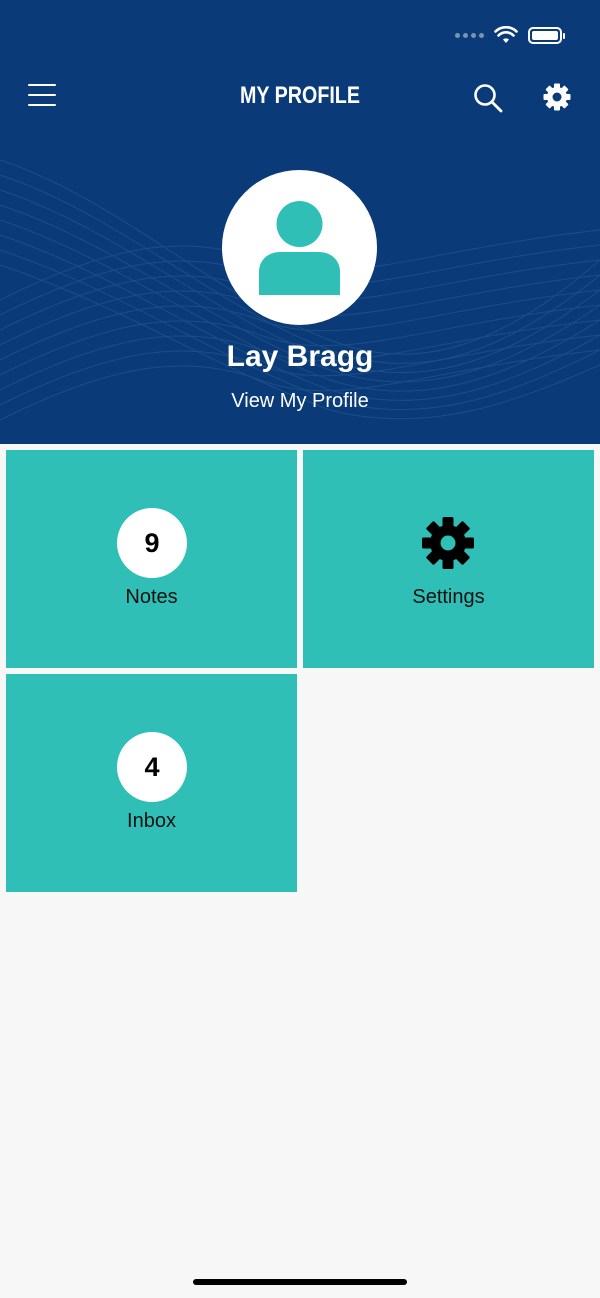 This screenshot has width=600, height=1298. What do you see at coordinates (300, 401) in the screenshot?
I see `view-profile-link: View My Profile` at bounding box center [300, 401].